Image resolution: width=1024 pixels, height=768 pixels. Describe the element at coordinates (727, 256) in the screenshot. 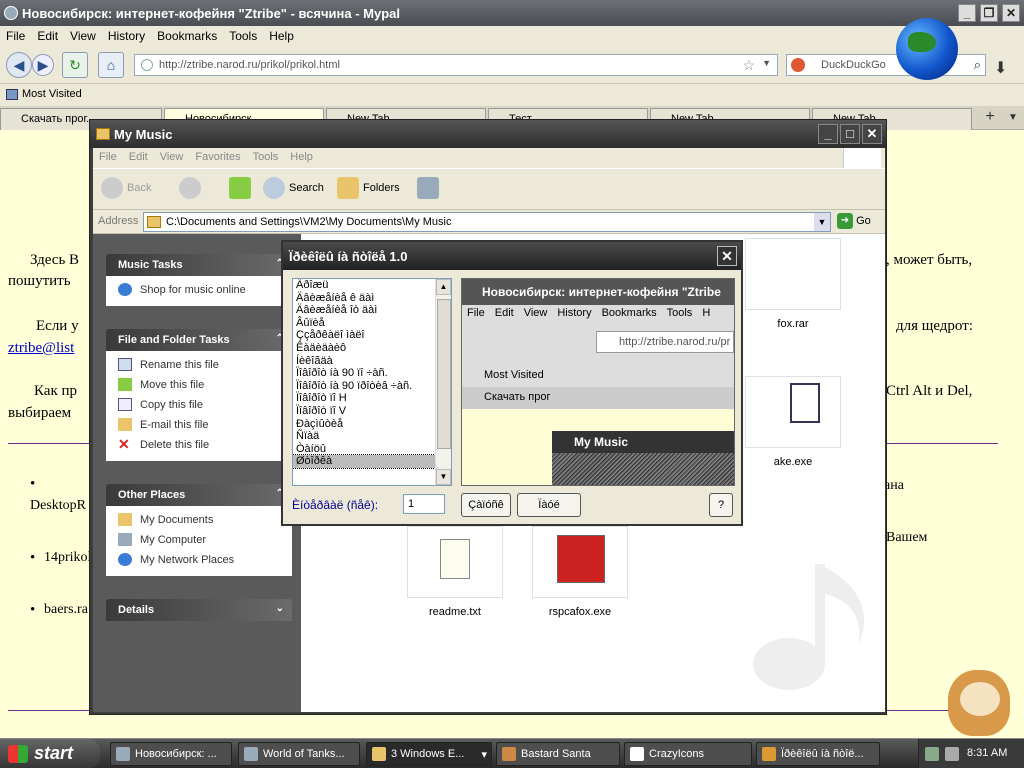

I see `dialog-close-button: ✕` at that location.